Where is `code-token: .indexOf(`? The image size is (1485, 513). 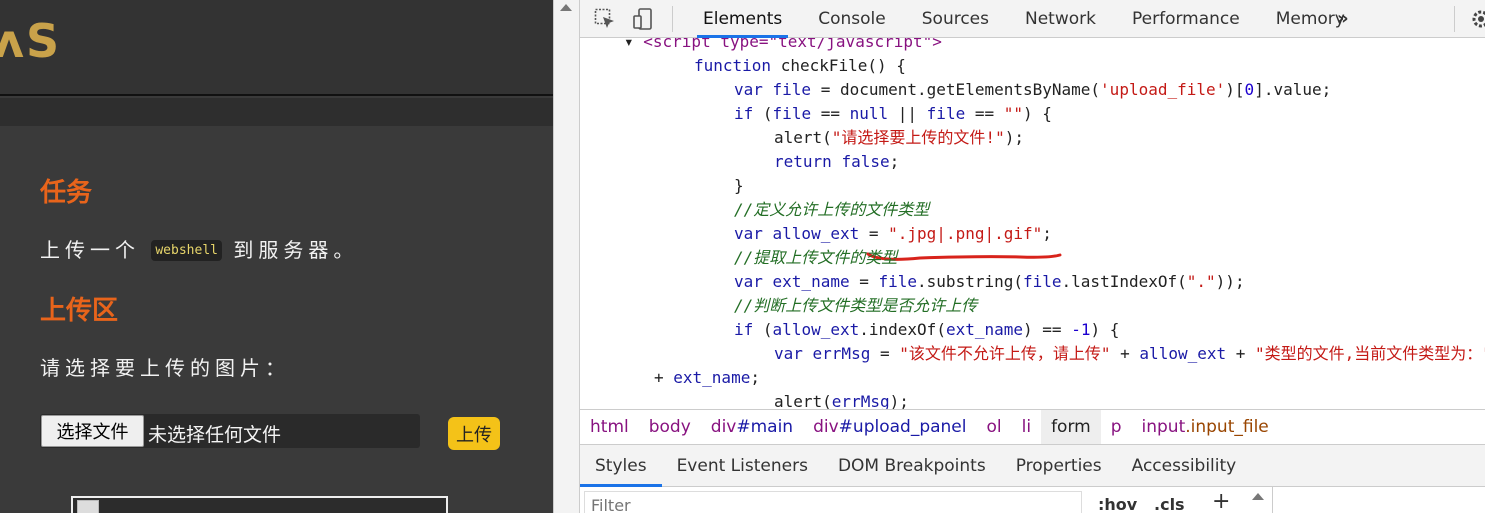 code-token: .indexOf( is located at coordinates (902, 329).